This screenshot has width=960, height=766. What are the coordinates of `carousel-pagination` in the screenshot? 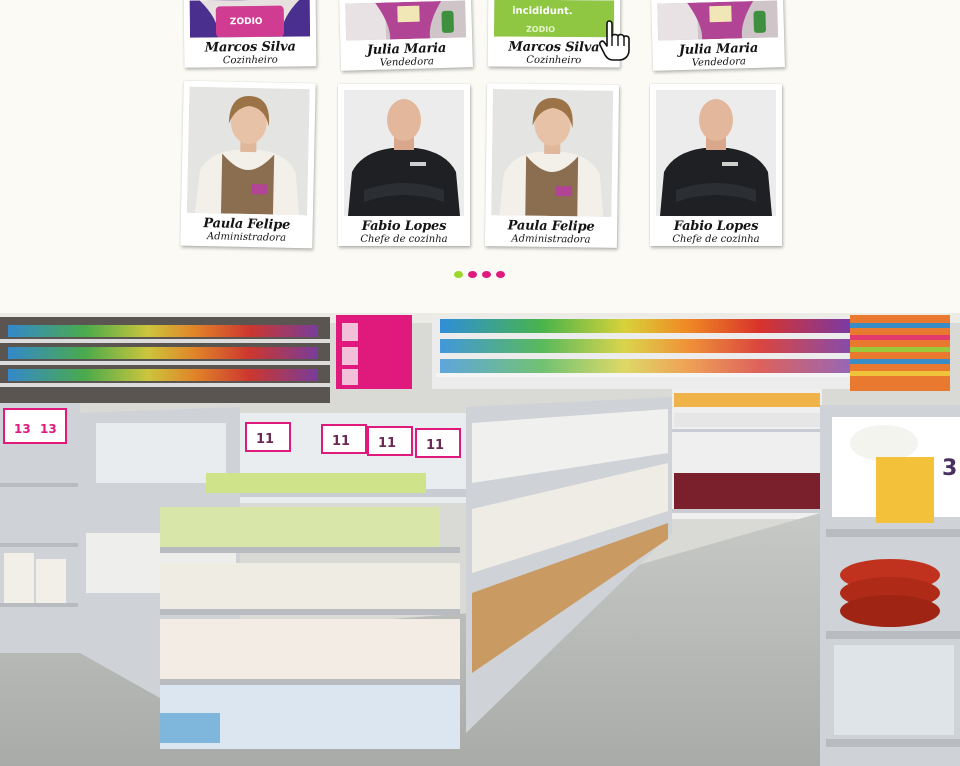 It's located at (479, 274).